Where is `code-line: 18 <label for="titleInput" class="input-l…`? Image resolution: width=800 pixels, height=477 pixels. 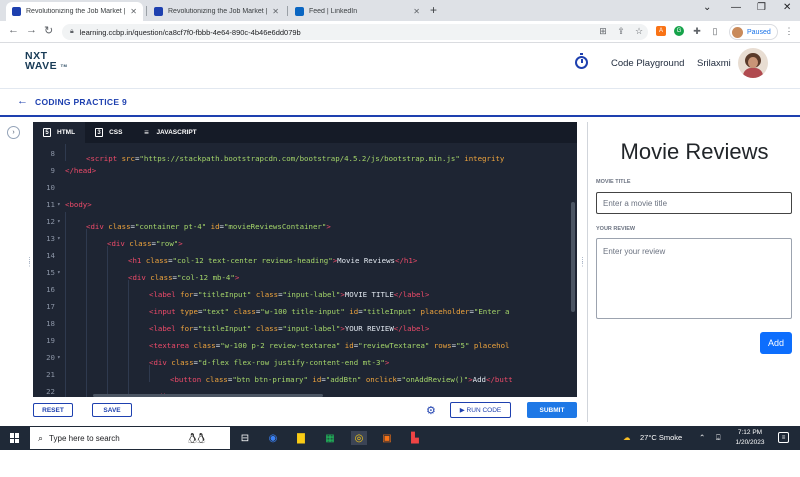 code-line: 18 <label for="titleInput" class="input-l… is located at coordinates (305, 323).